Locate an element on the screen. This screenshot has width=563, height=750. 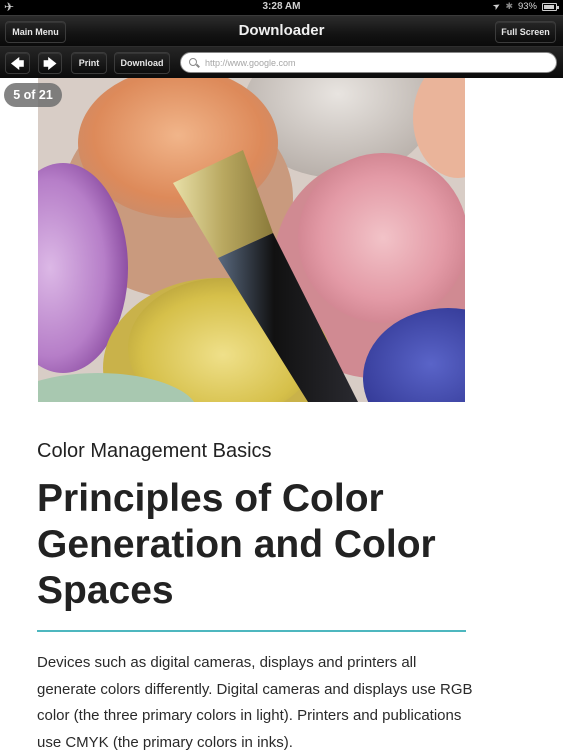
status-indicators: ➤ ✱ 93% is located at coordinates (524, 6).